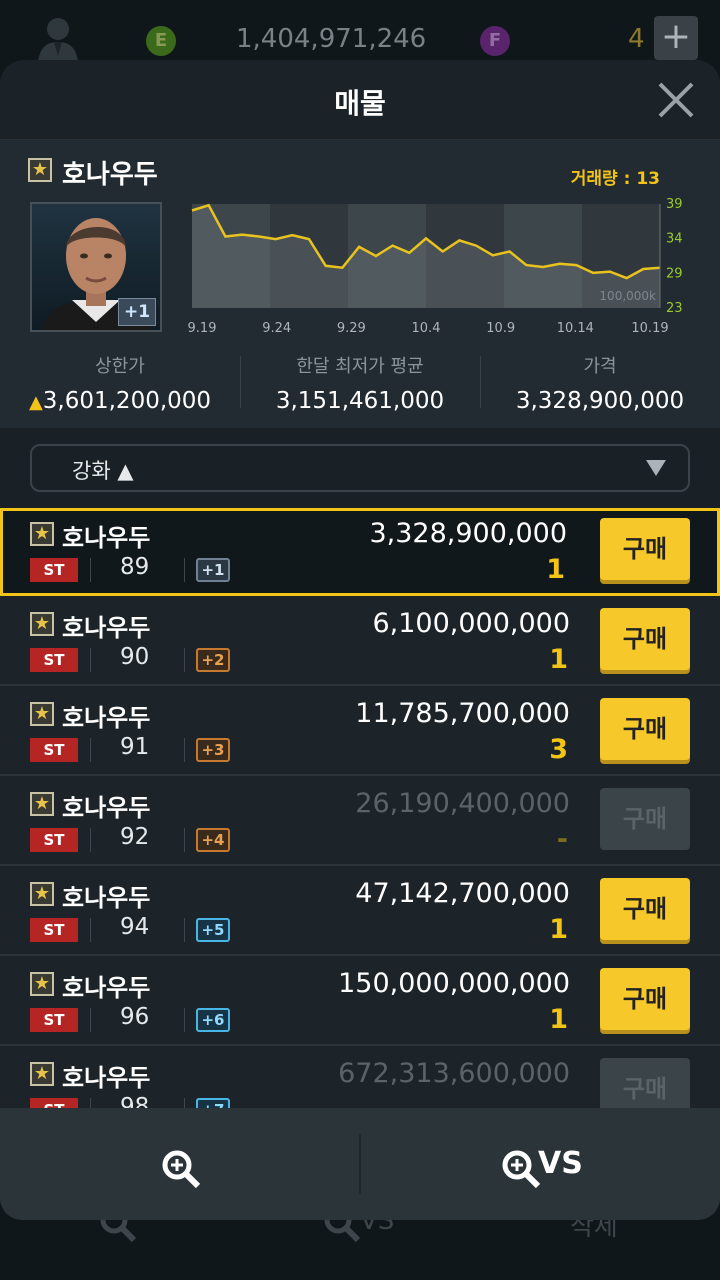  What do you see at coordinates (276, 328) in the screenshot?
I see `chart-x-tick: 9.24` at bounding box center [276, 328].